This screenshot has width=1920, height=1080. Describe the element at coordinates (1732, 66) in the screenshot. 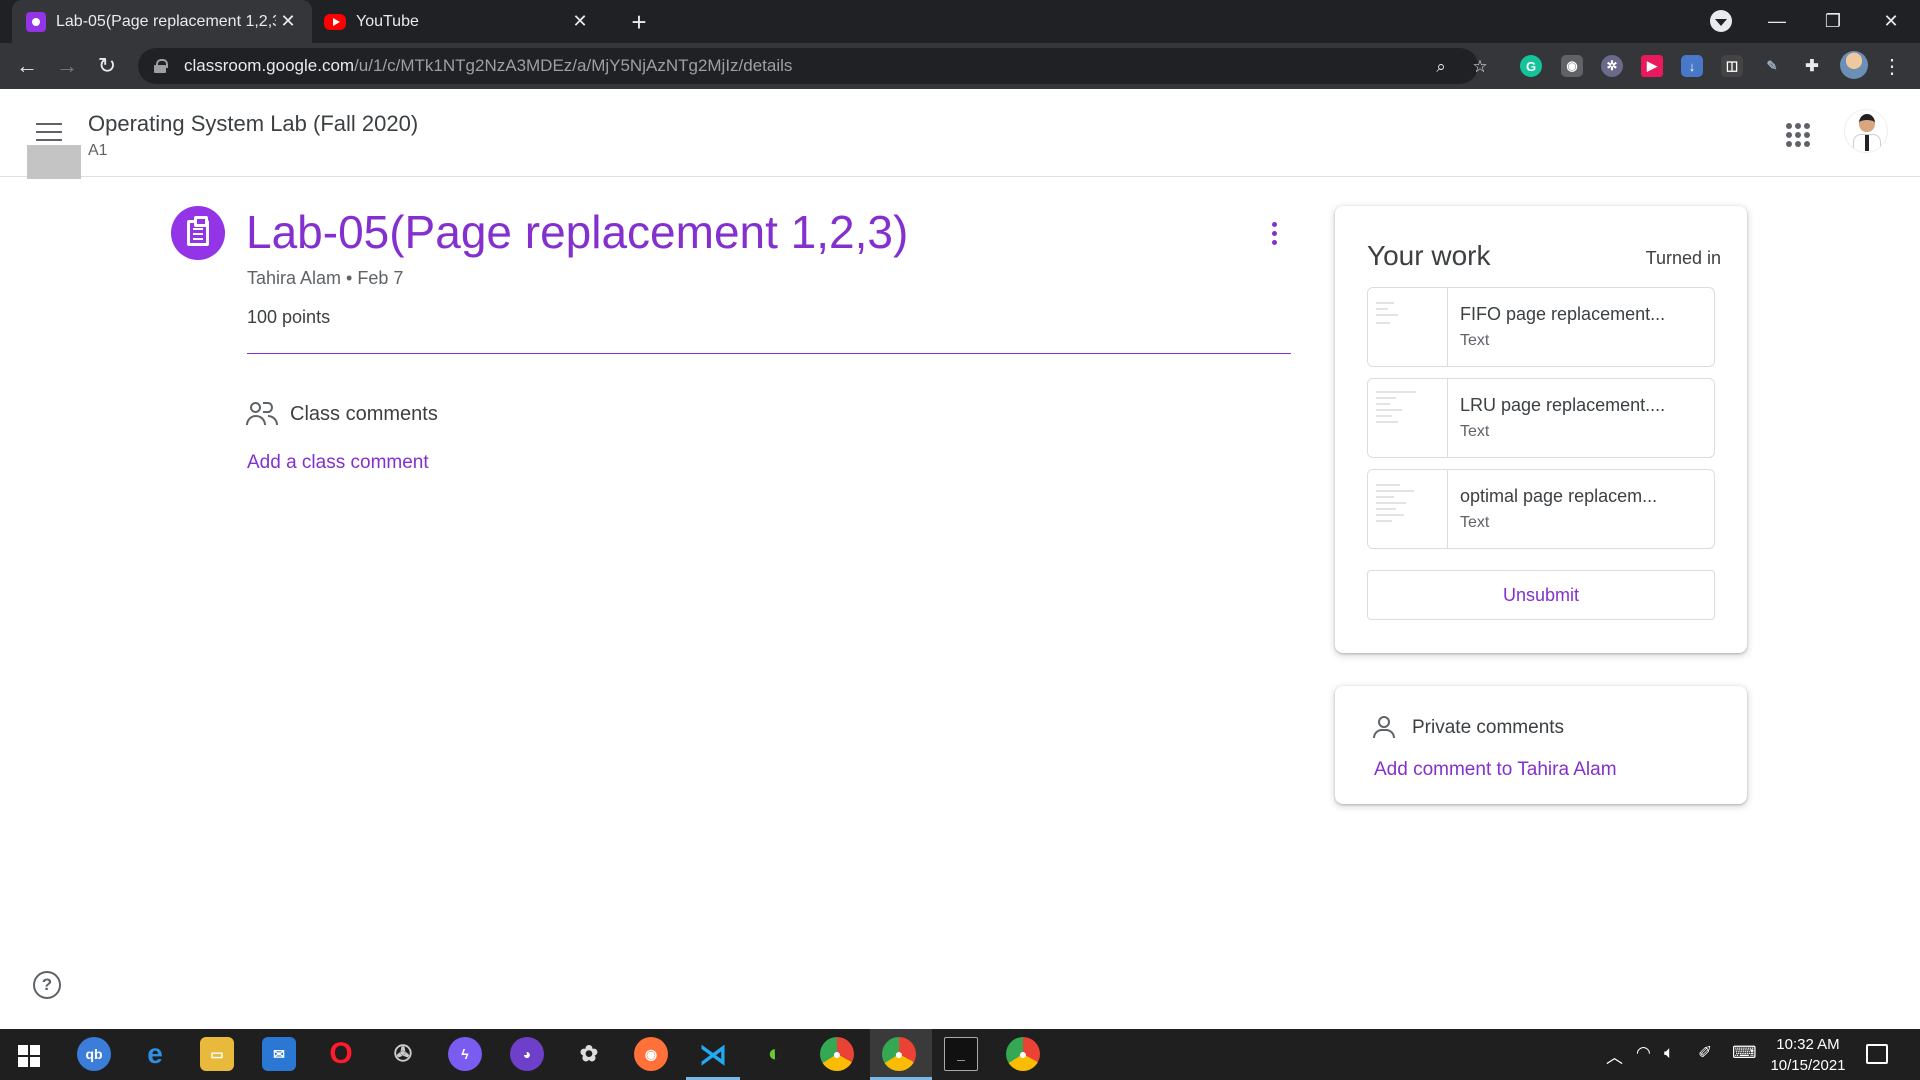

I see `screen-extension-icon: ◫` at that location.